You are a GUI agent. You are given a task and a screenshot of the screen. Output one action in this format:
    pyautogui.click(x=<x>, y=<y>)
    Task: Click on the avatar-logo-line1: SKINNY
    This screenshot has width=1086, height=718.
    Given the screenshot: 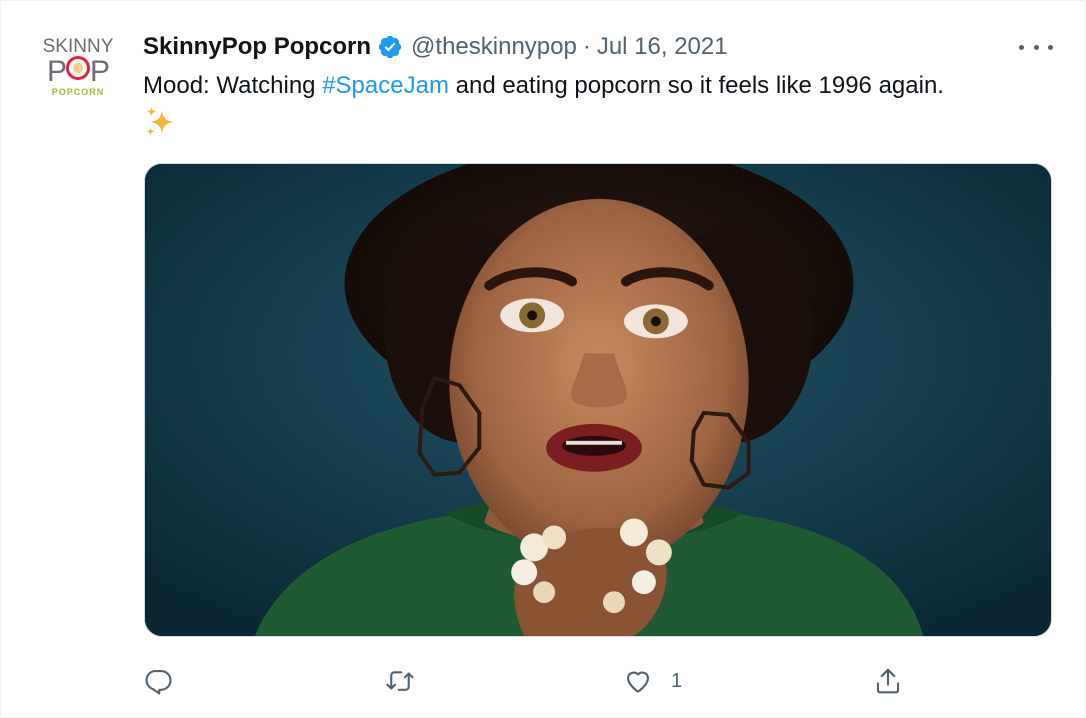 What is the action you would take?
    pyautogui.click(x=78, y=46)
    